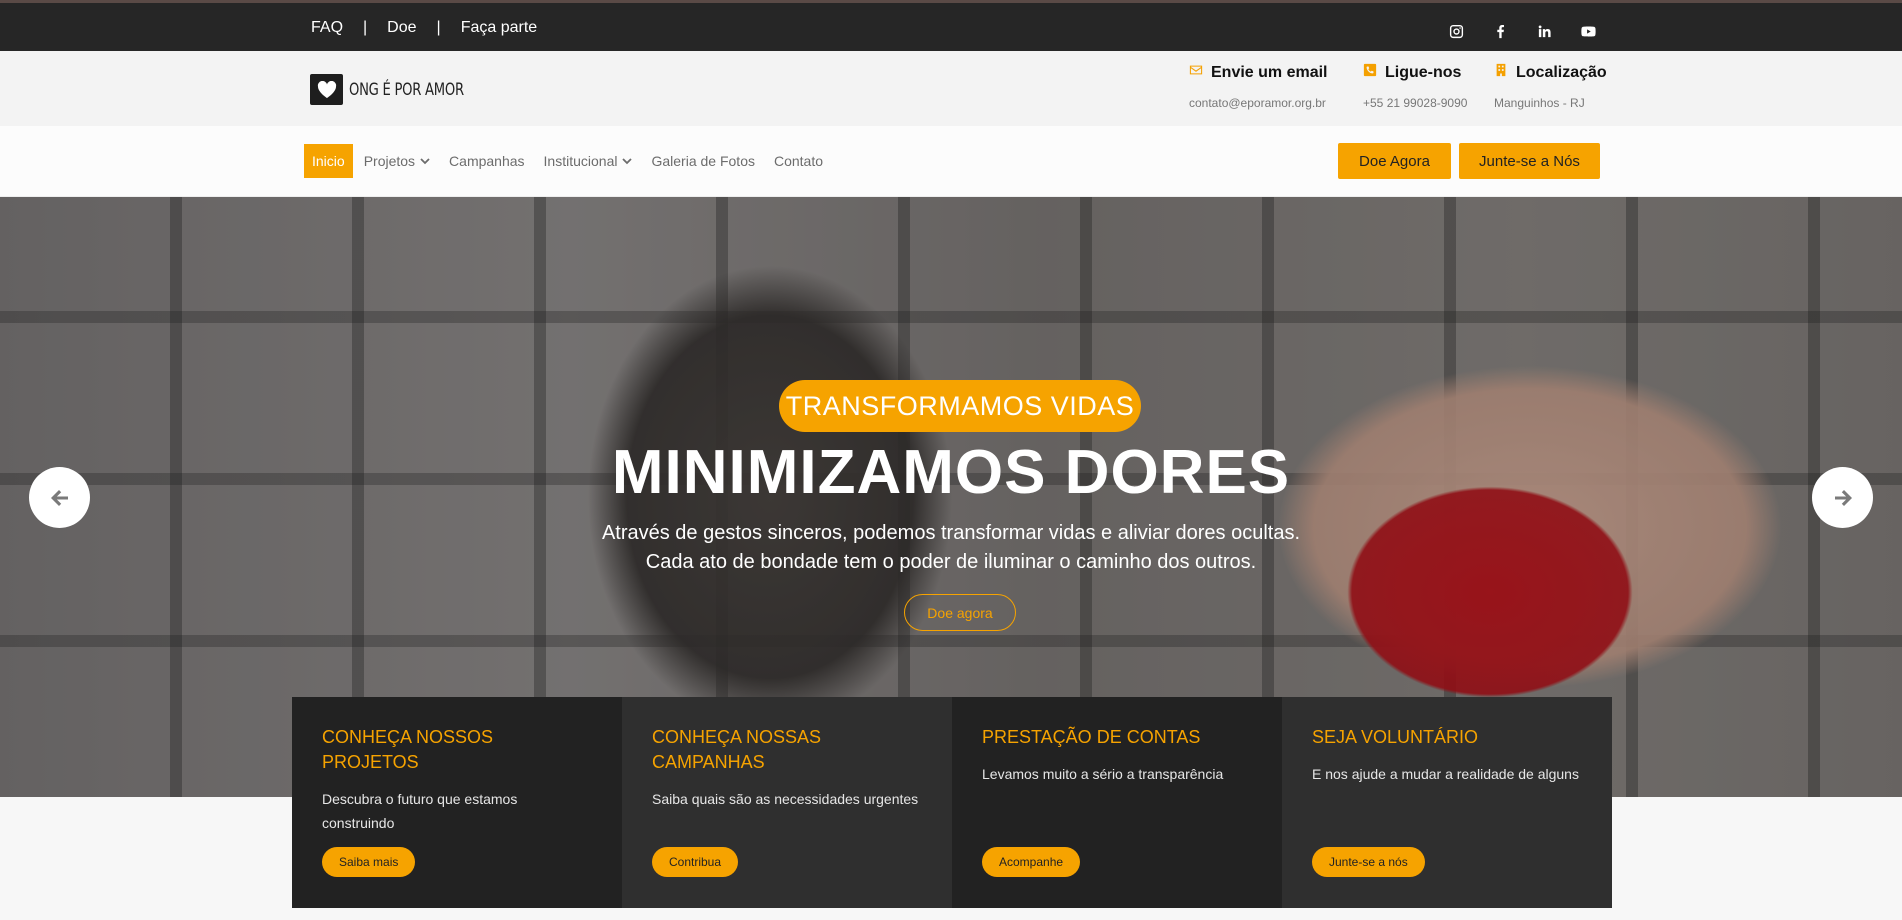 This screenshot has width=1902, height=920. I want to click on social-links, so click(1522, 31).